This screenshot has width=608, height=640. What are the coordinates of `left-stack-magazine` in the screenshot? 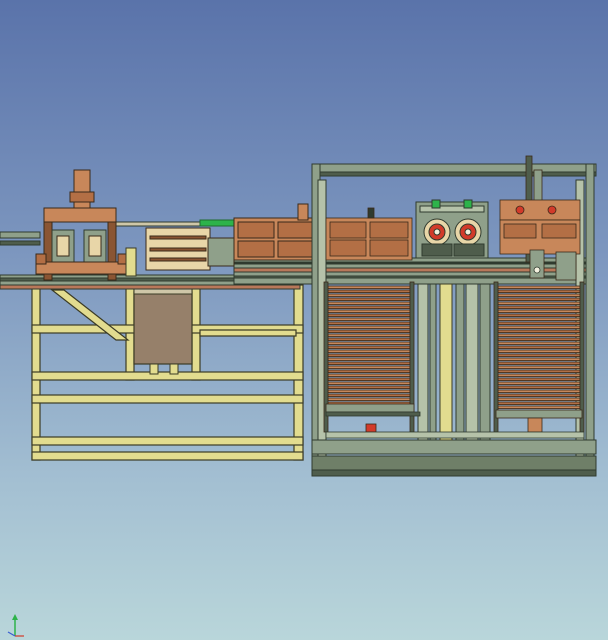 It's located at (369, 320).